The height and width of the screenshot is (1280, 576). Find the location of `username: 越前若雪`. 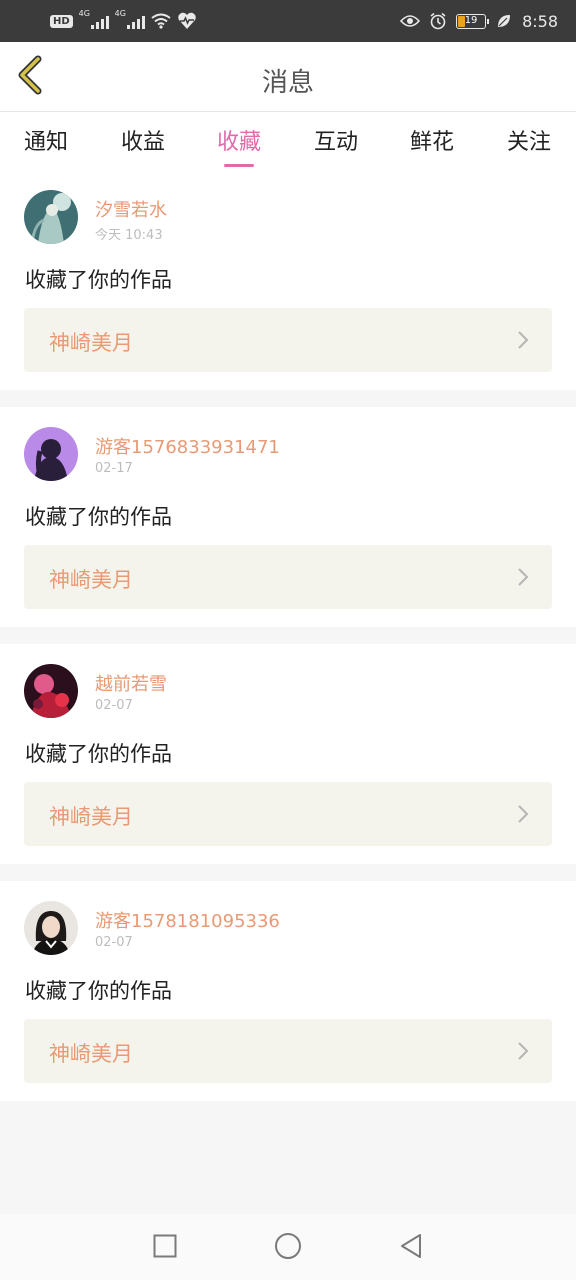

username: 越前若雪 is located at coordinates (131, 683).